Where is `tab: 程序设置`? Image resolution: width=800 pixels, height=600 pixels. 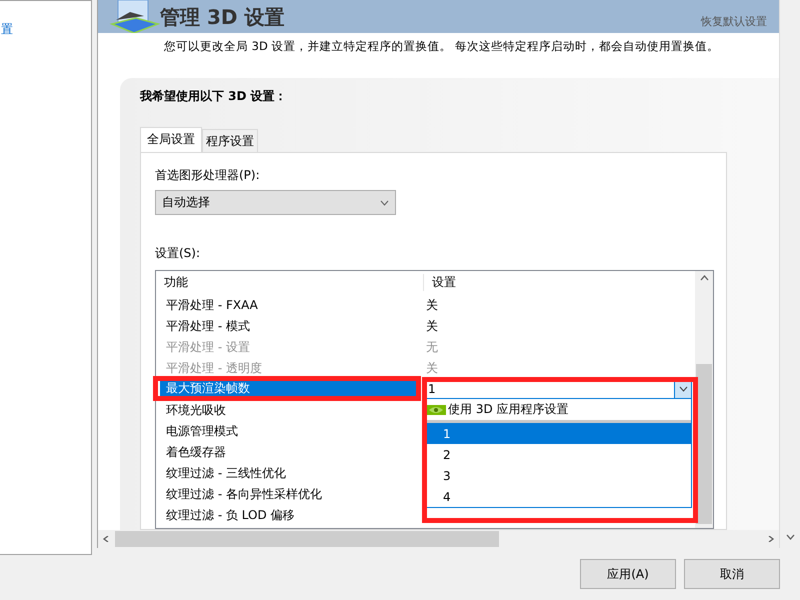
tab: 程序设置 is located at coordinates (230, 140).